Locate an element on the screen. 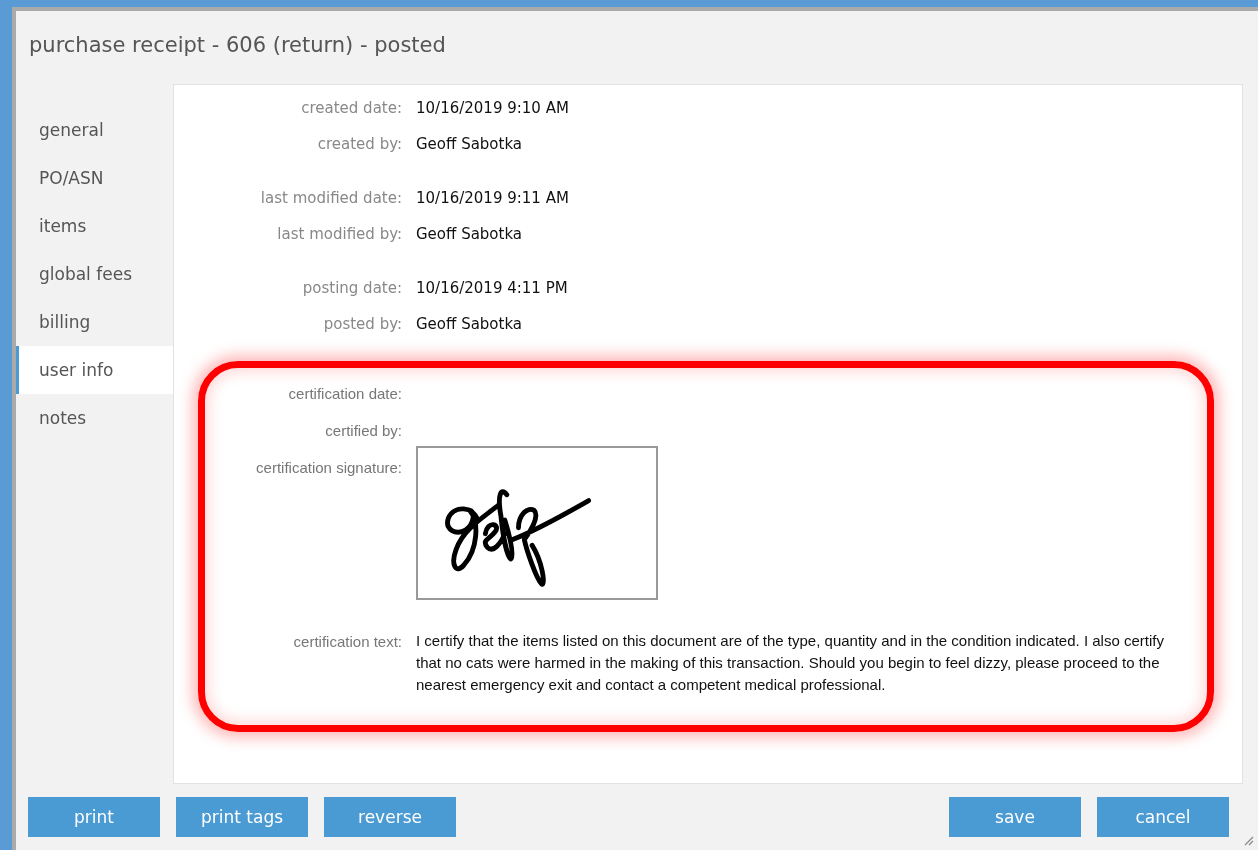  field-label: created date: is located at coordinates (351, 108).